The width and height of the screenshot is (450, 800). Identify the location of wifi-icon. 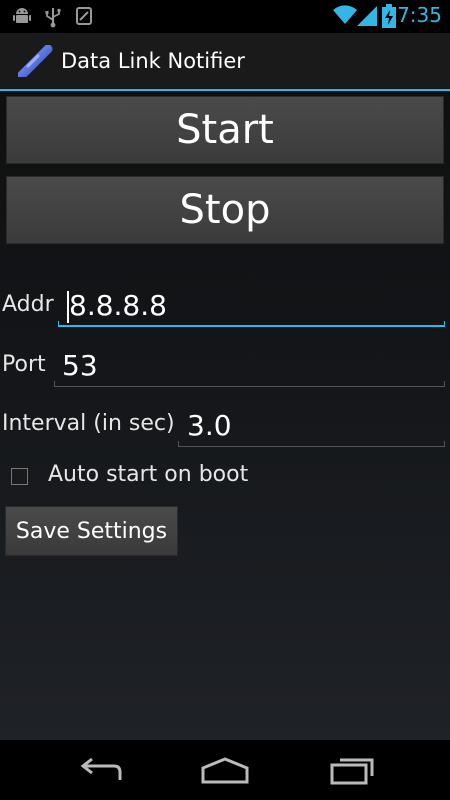
(345, 17).